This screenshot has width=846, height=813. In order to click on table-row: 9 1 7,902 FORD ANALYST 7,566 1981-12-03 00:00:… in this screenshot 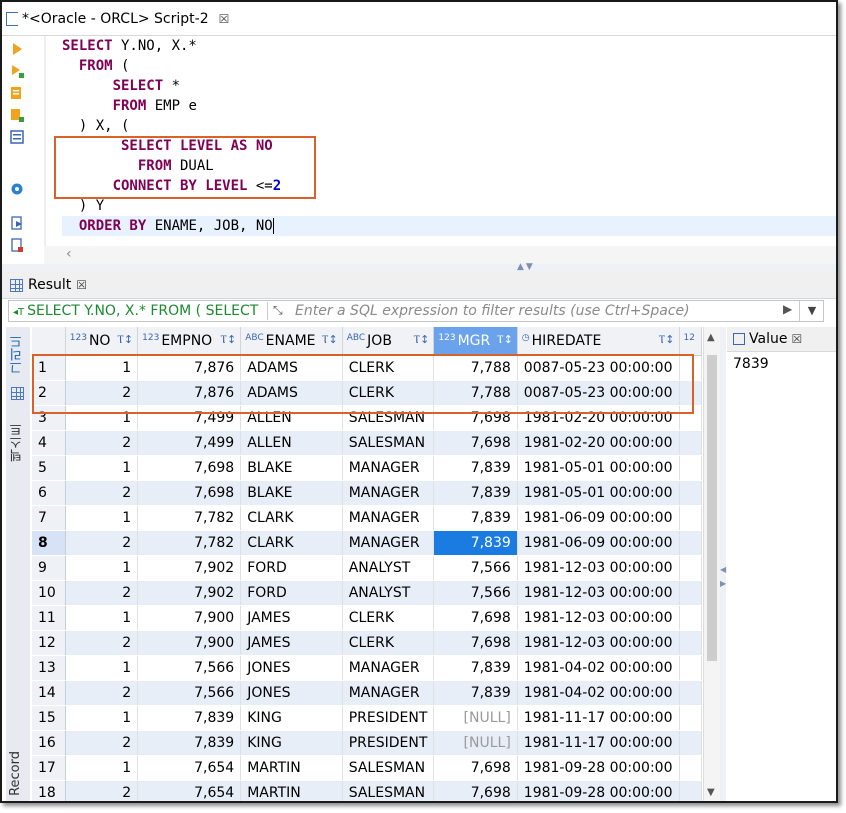, I will do `click(367, 568)`.